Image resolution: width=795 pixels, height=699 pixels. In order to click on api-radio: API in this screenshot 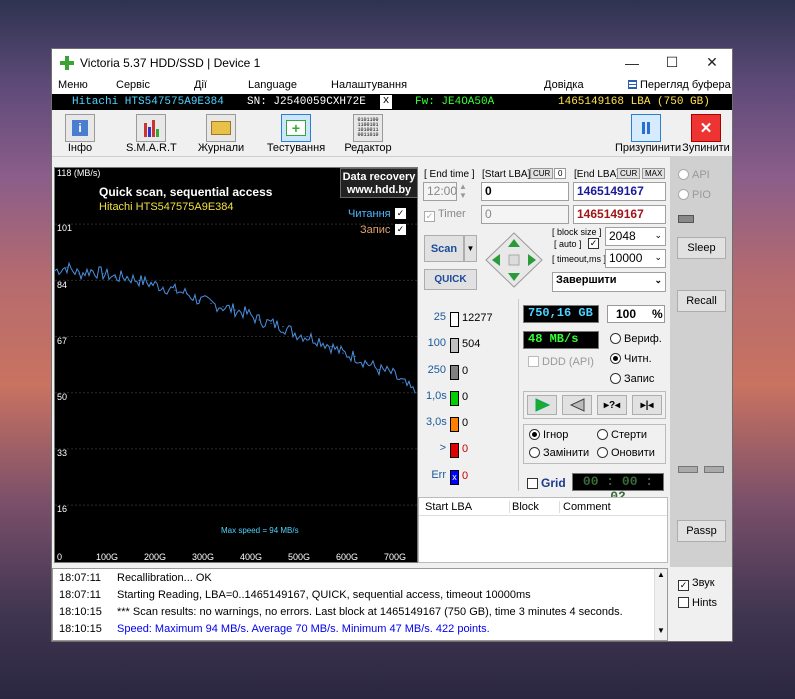, I will do `click(694, 175)`.